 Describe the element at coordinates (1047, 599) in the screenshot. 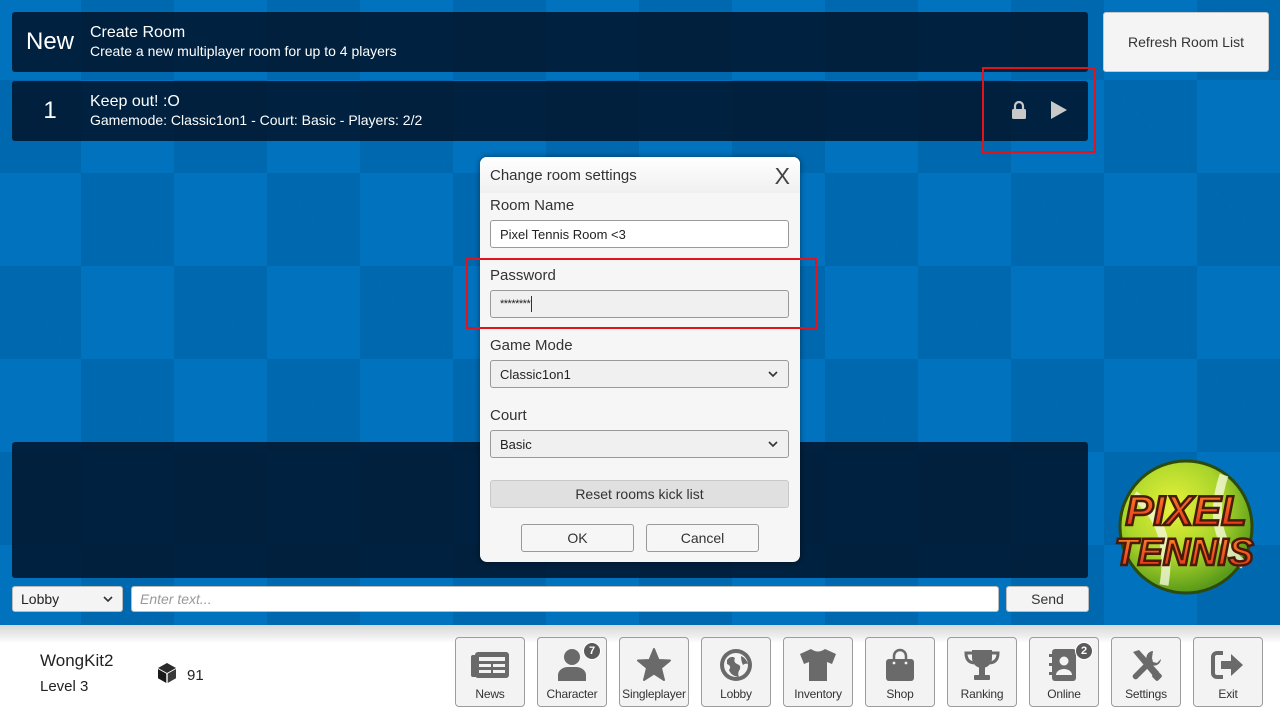

I see `send-button: Send` at that location.